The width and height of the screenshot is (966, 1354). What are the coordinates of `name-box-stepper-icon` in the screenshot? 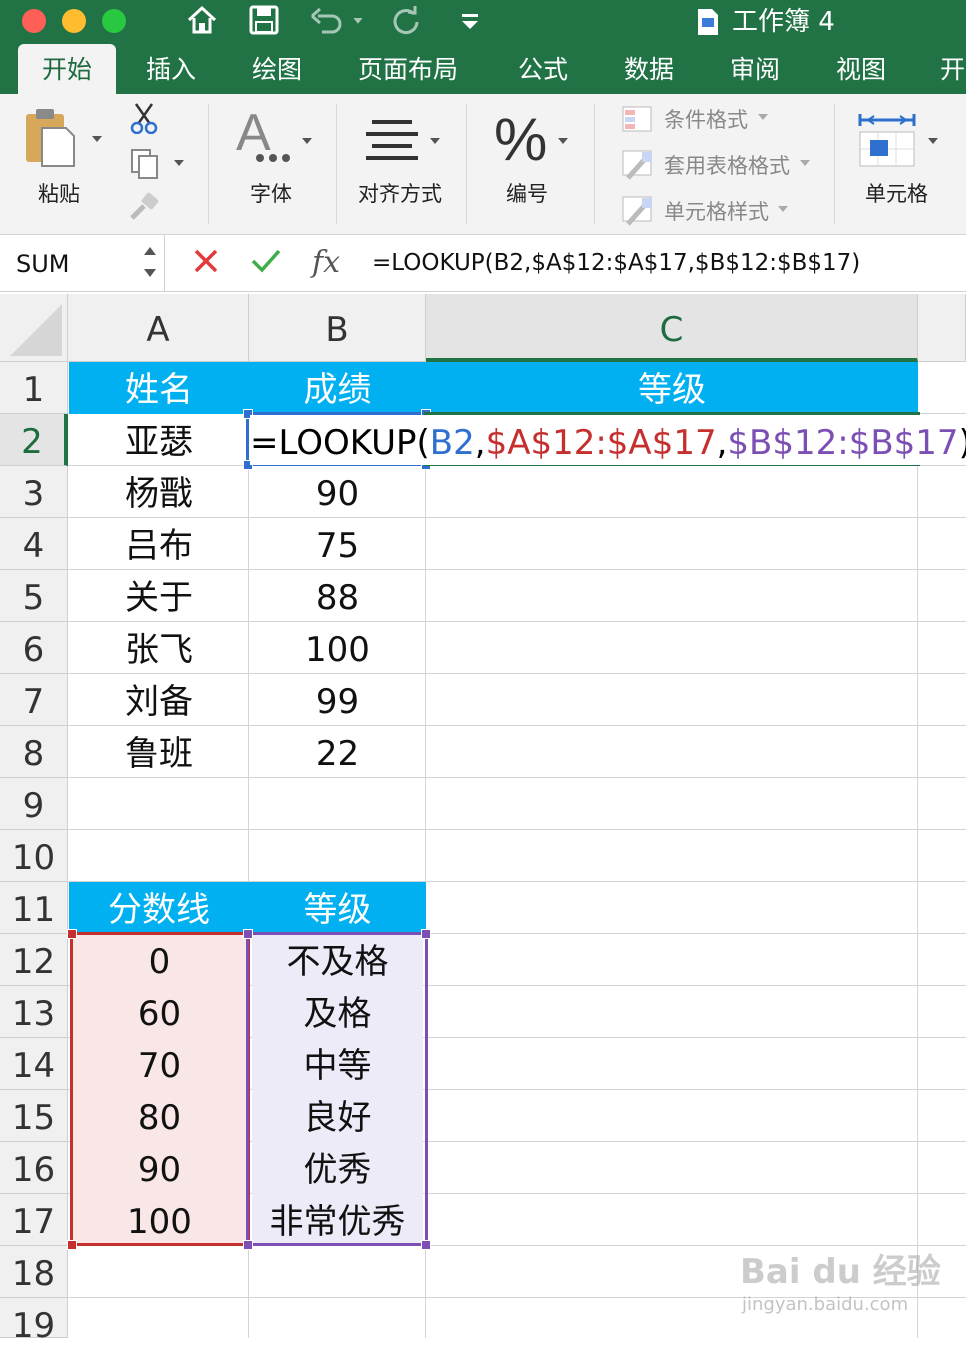 It's located at (150, 265).